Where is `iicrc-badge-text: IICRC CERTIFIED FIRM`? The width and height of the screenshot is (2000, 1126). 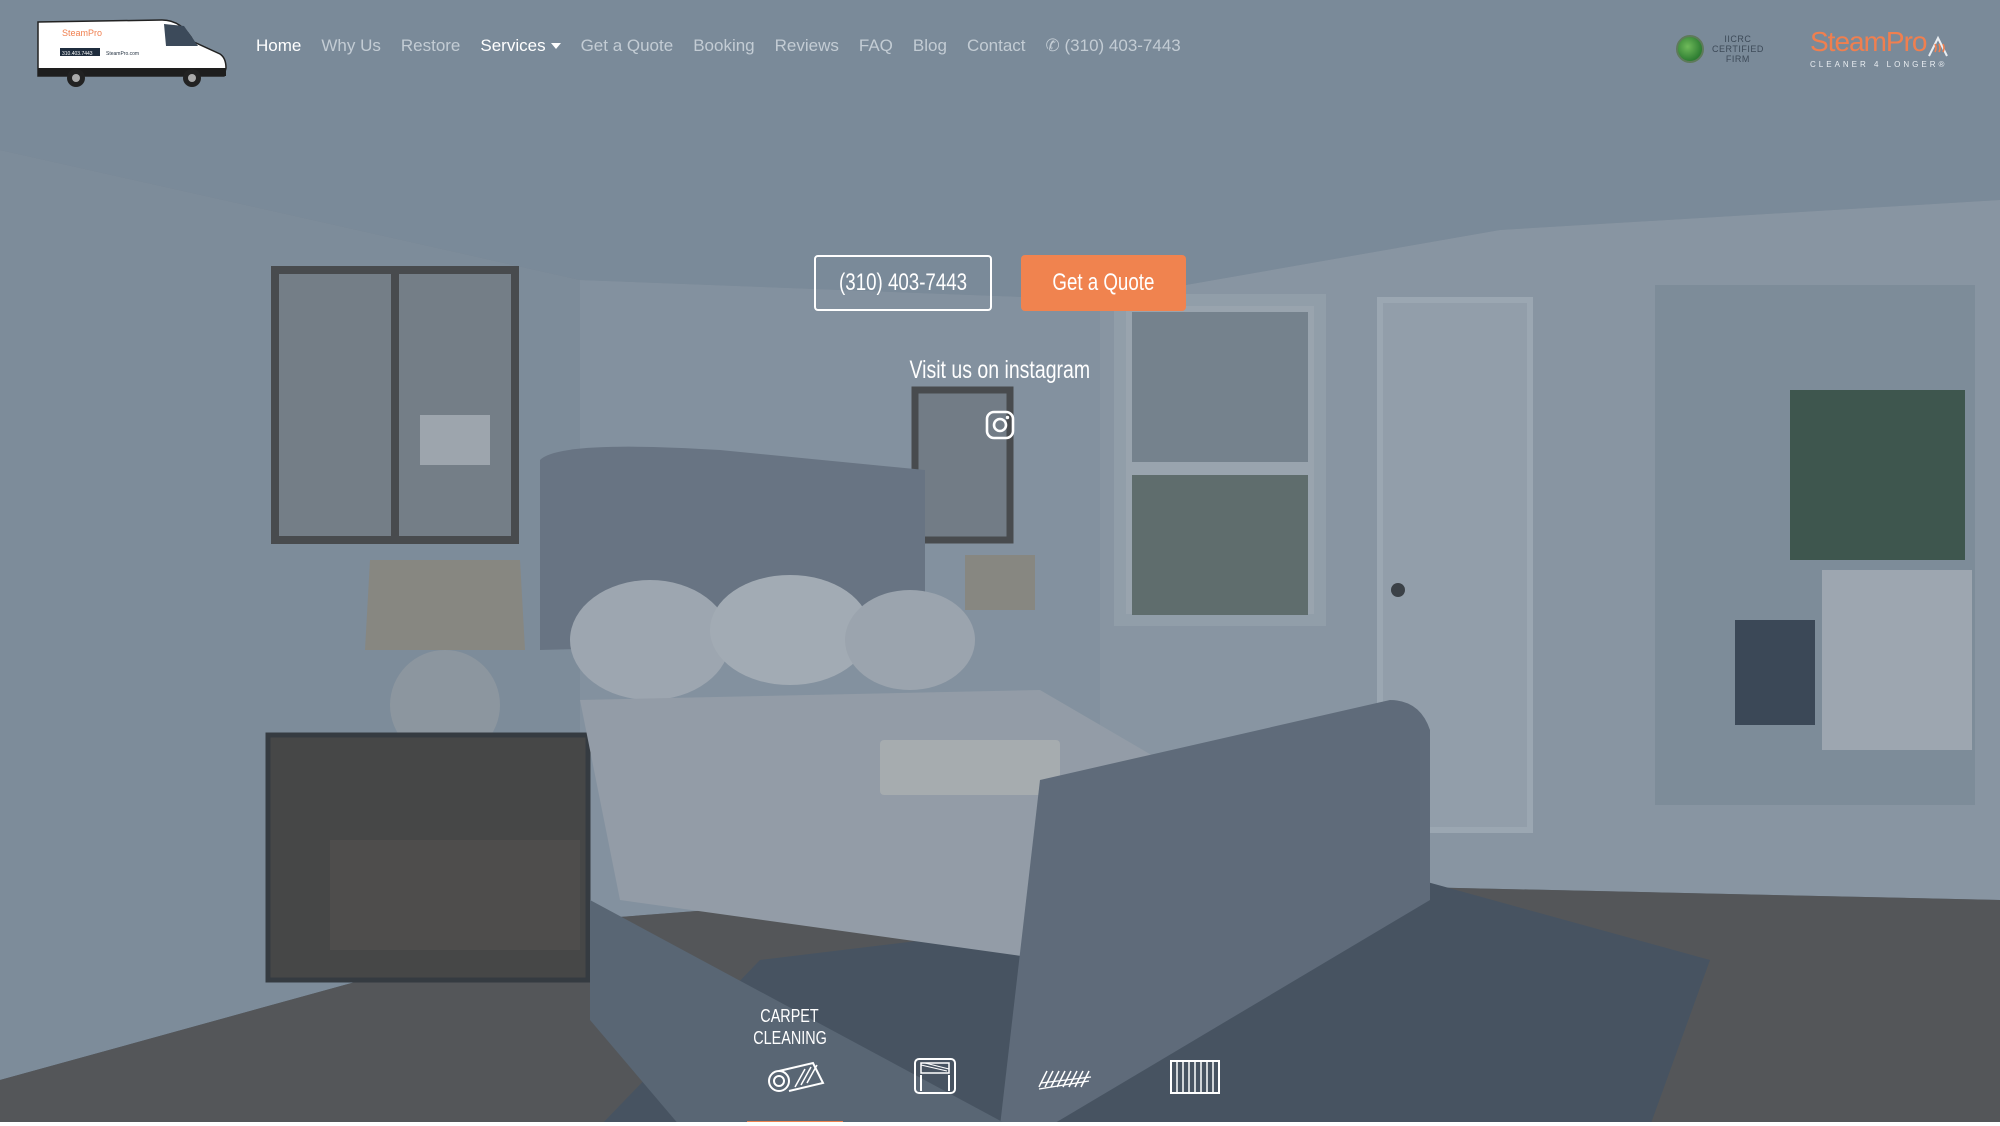
iicrc-badge-text: IICRC CERTIFIED FIRM is located at coordinates (1738, 49).